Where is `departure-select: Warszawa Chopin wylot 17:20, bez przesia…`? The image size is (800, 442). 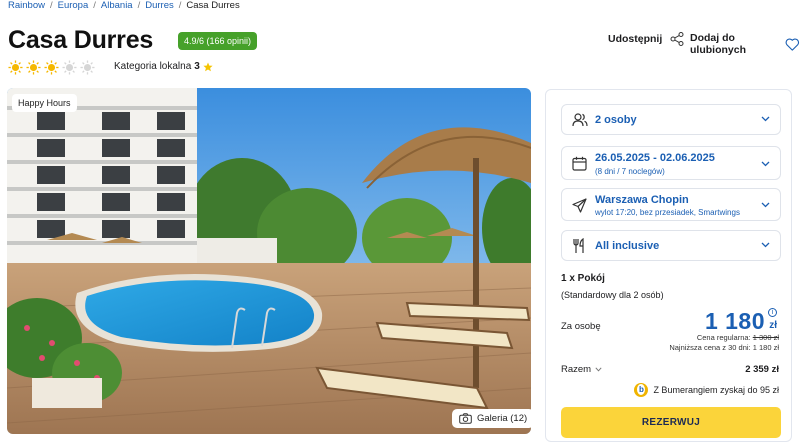 departure-select: Warszawa Chopin wylot 17:20, bez przesia… is located at coordinates (671, 204).